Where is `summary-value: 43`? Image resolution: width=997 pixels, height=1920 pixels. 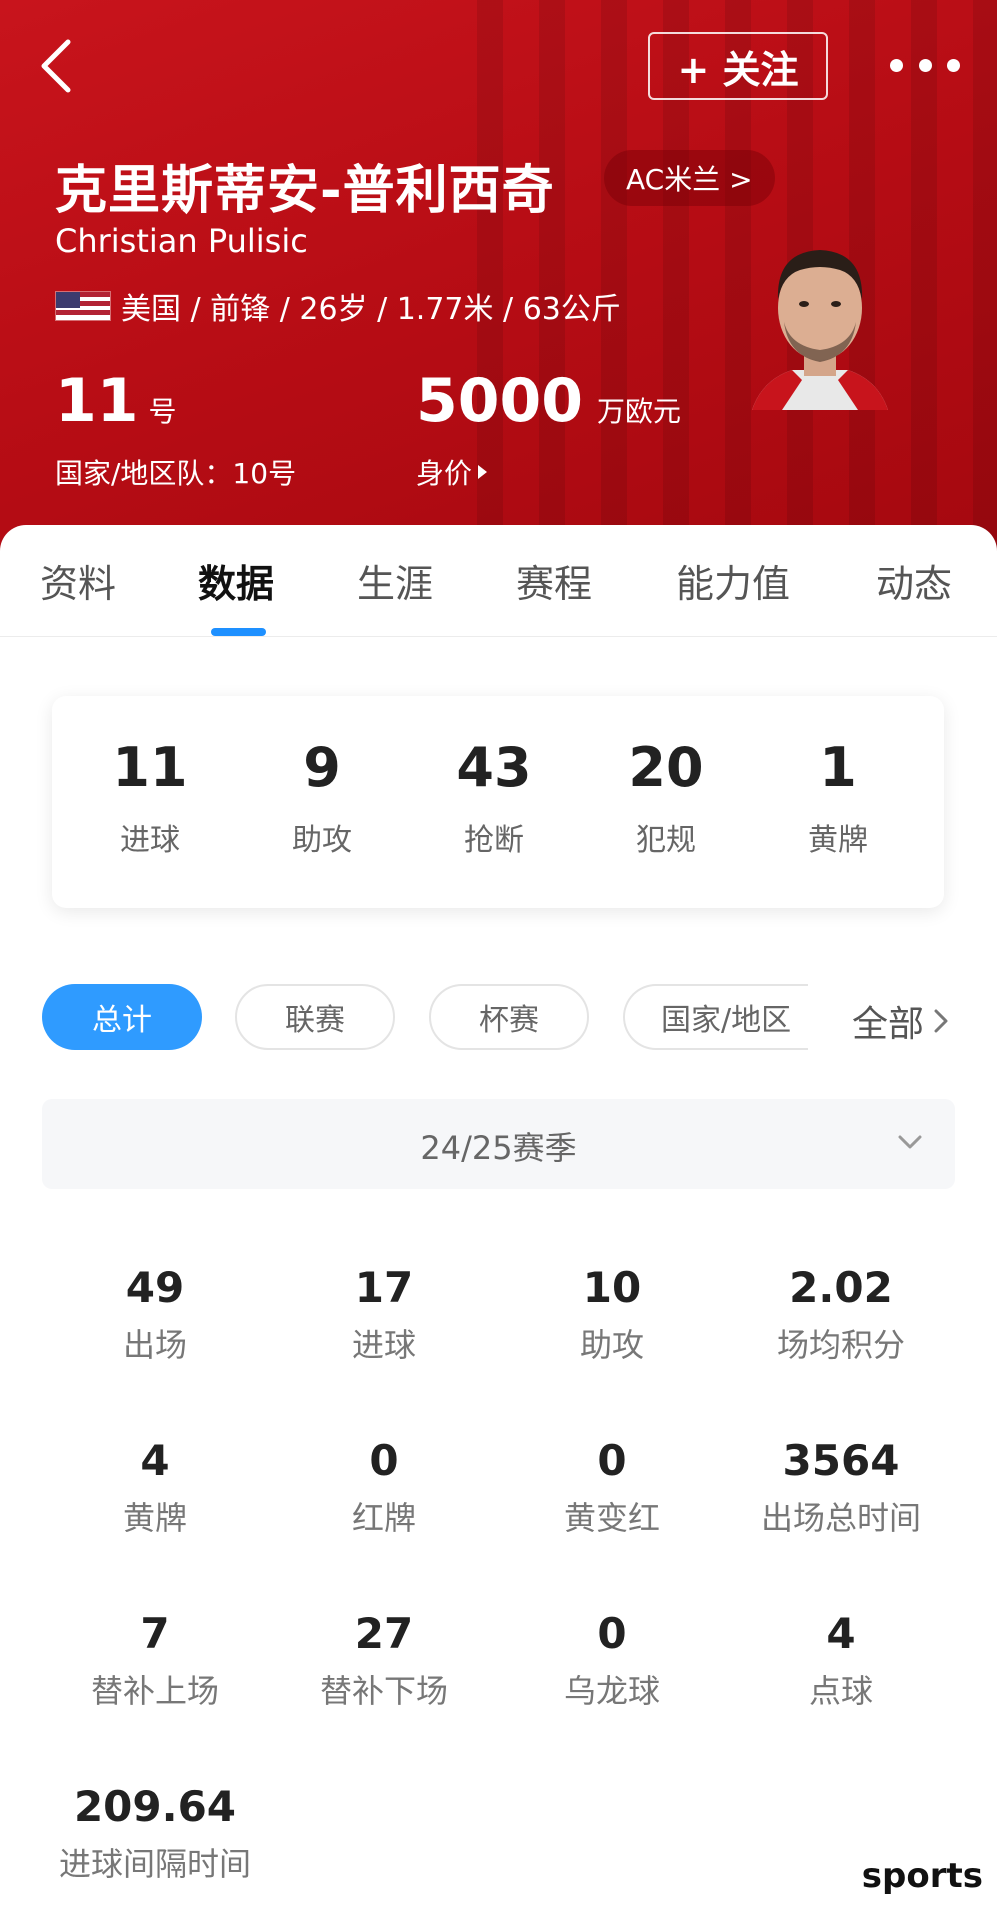 summary-value: 43 is located at coordinates (494, 767).